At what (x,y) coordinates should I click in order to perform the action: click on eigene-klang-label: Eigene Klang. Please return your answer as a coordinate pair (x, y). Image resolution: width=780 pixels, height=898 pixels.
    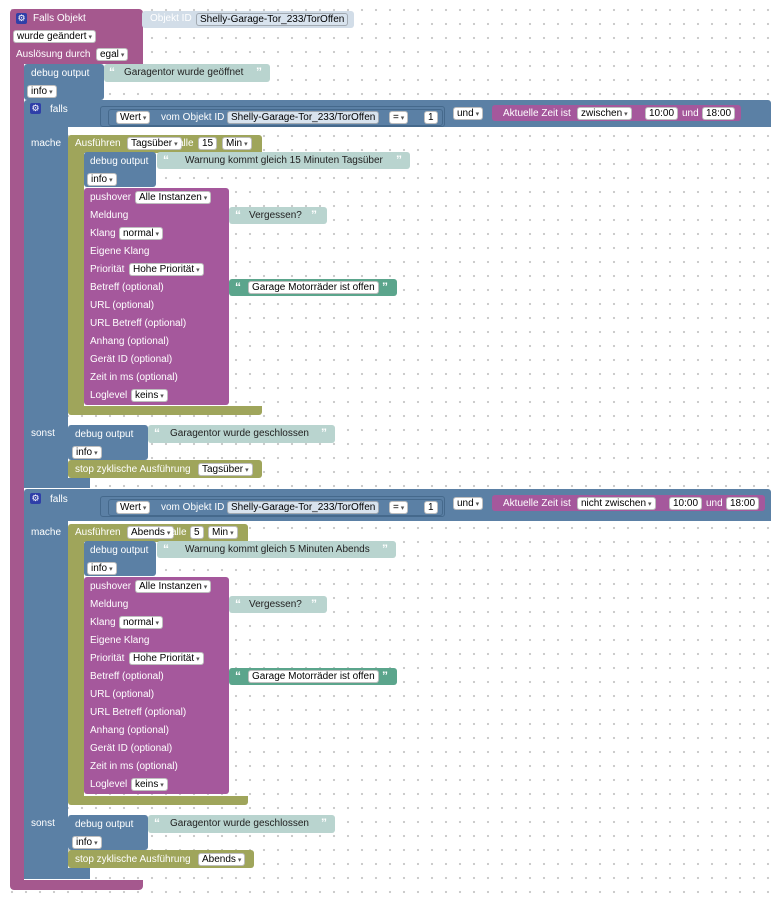
    Looking at the image, I should click on (120, 640).